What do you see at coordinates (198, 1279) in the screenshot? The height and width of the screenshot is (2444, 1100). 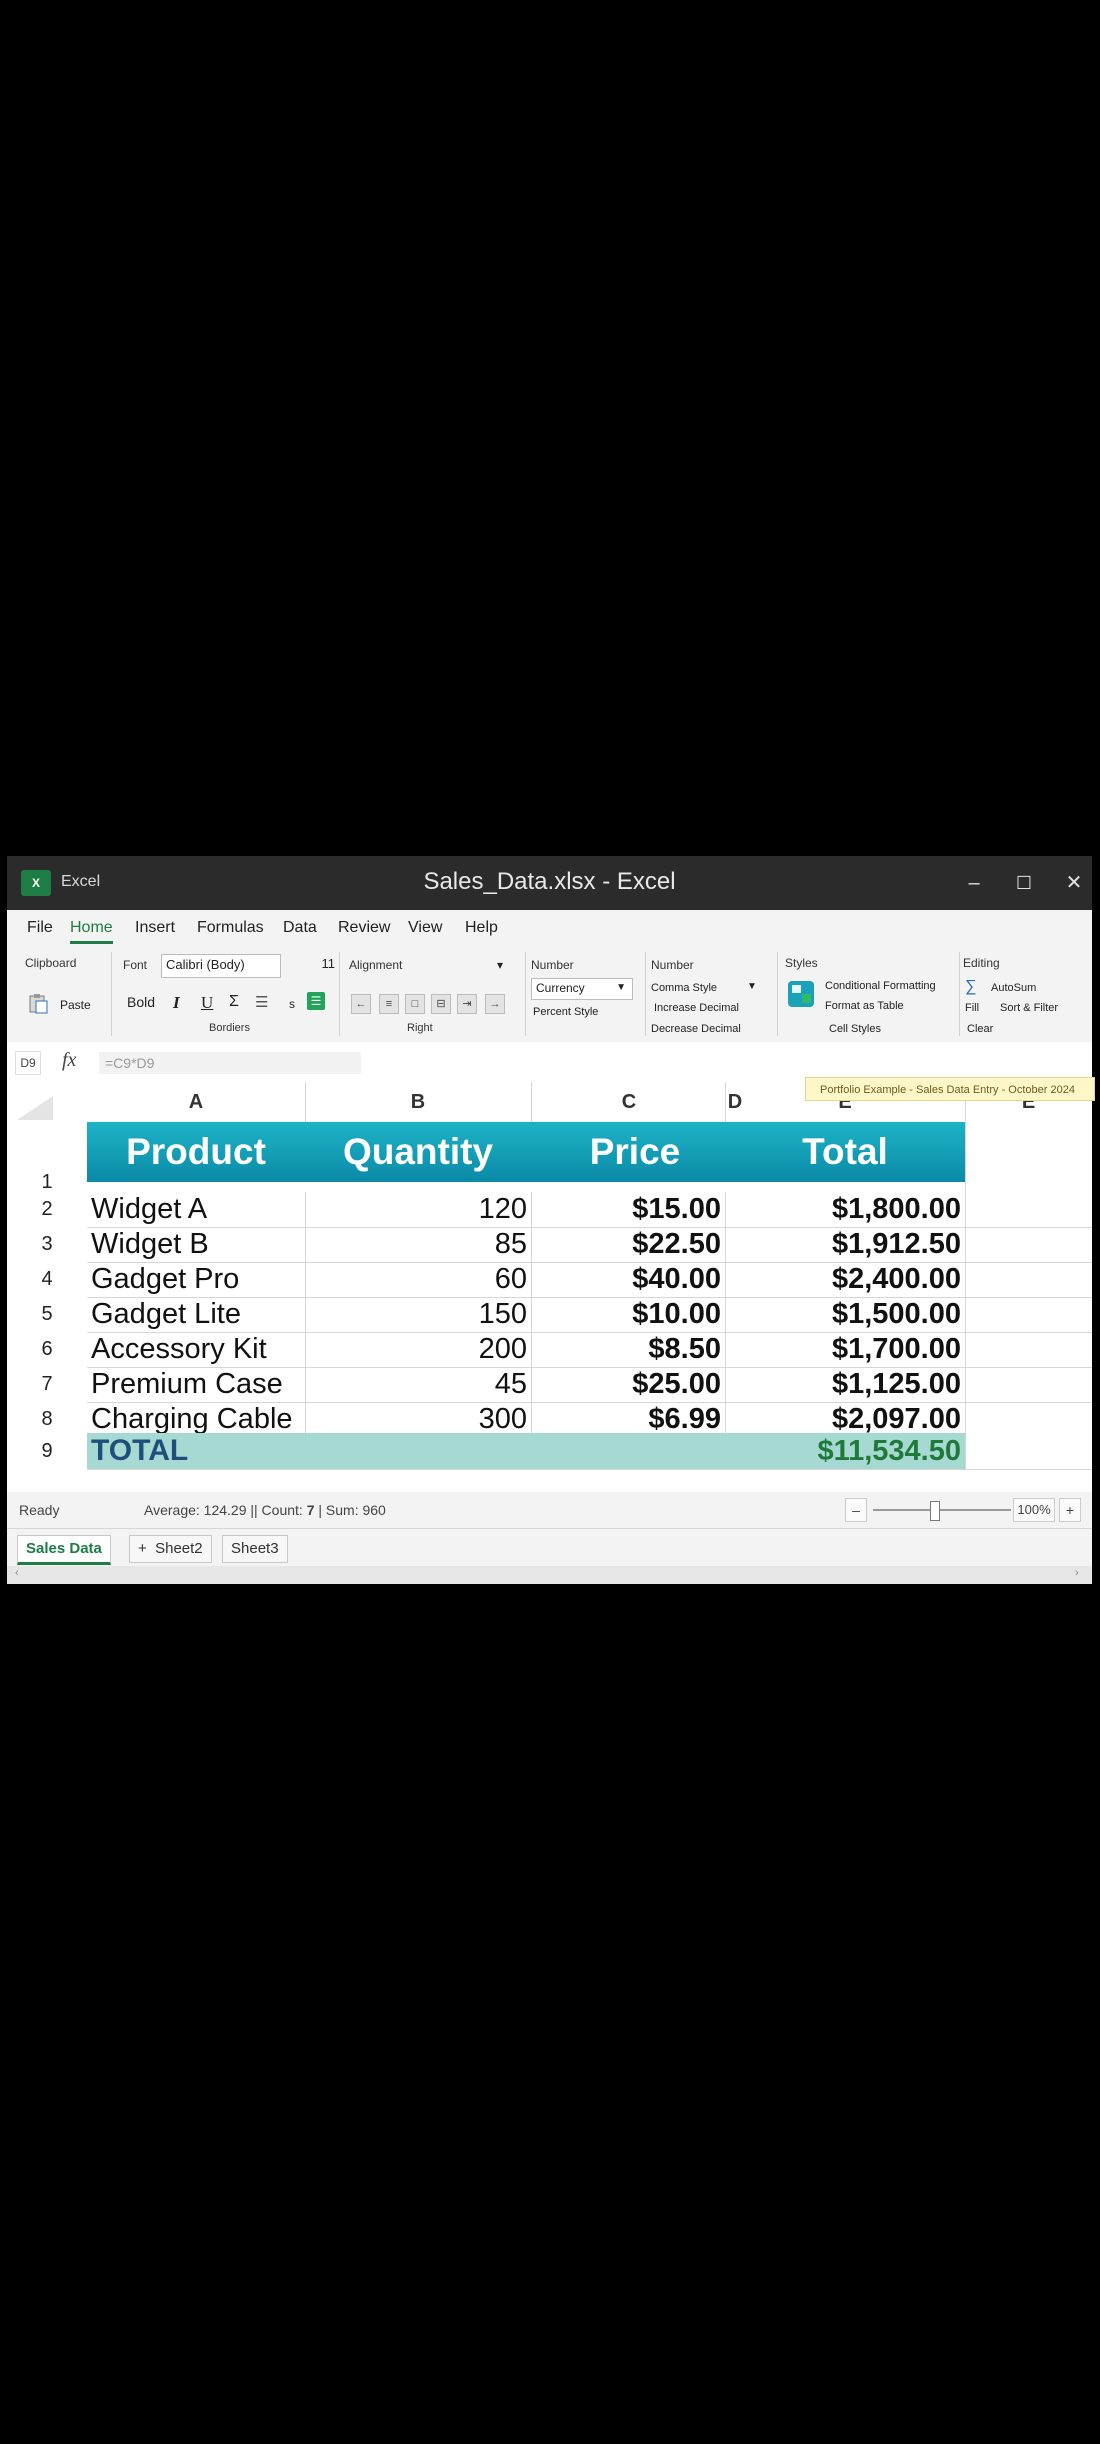 I see `cell-product: Gadget Pro` at bounding box center [198, 1279].